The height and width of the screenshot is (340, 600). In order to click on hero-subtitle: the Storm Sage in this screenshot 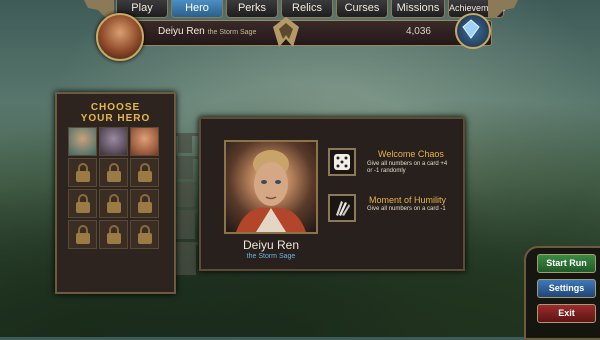, I will do `click(271, 256)`.